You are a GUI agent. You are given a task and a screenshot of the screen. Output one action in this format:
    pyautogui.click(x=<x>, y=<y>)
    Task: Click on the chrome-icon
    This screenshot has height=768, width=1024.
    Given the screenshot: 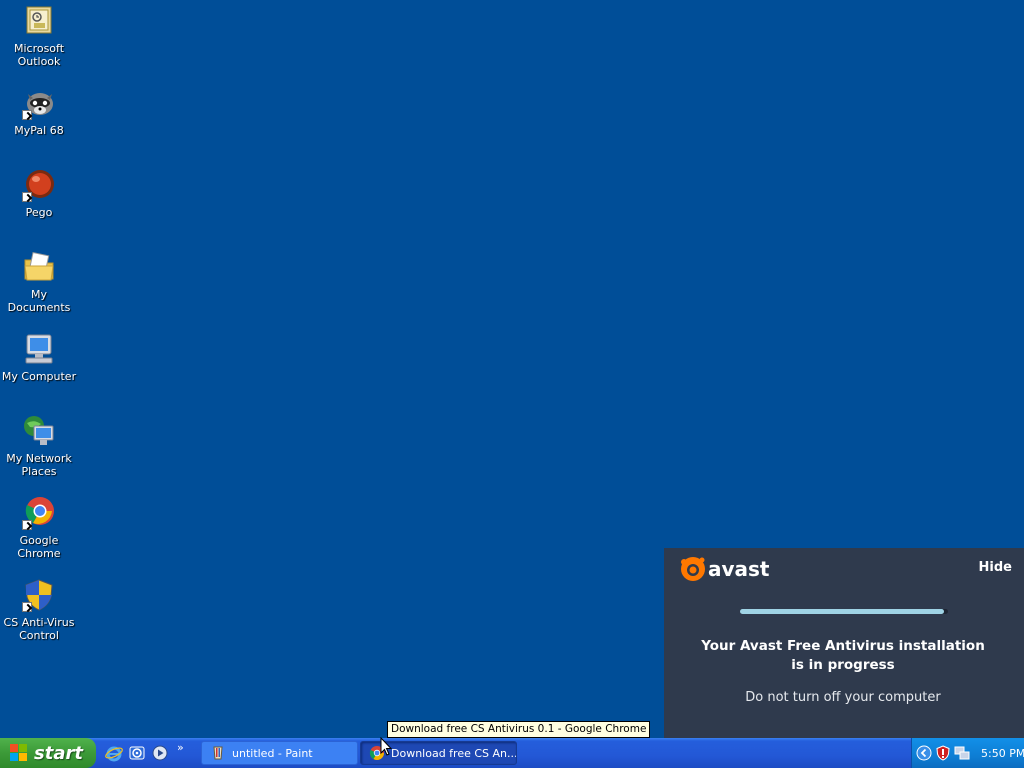 What is the action you would take?
    pyautogui.click(x=39, y=513)
    